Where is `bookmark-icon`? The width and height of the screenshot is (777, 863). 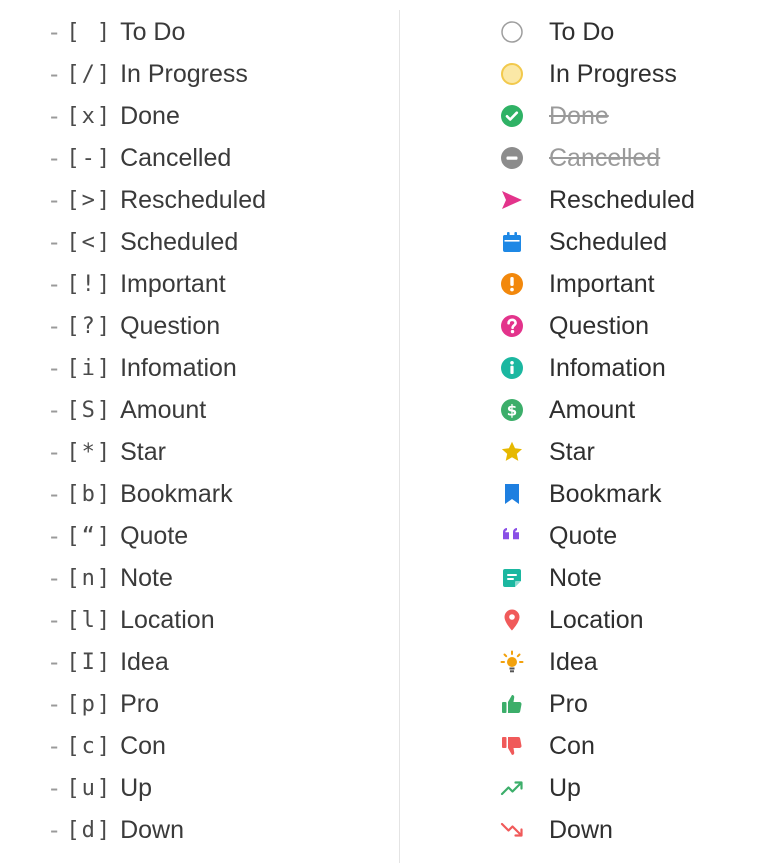 bookmark-icon is located at coordinates (512, 494).